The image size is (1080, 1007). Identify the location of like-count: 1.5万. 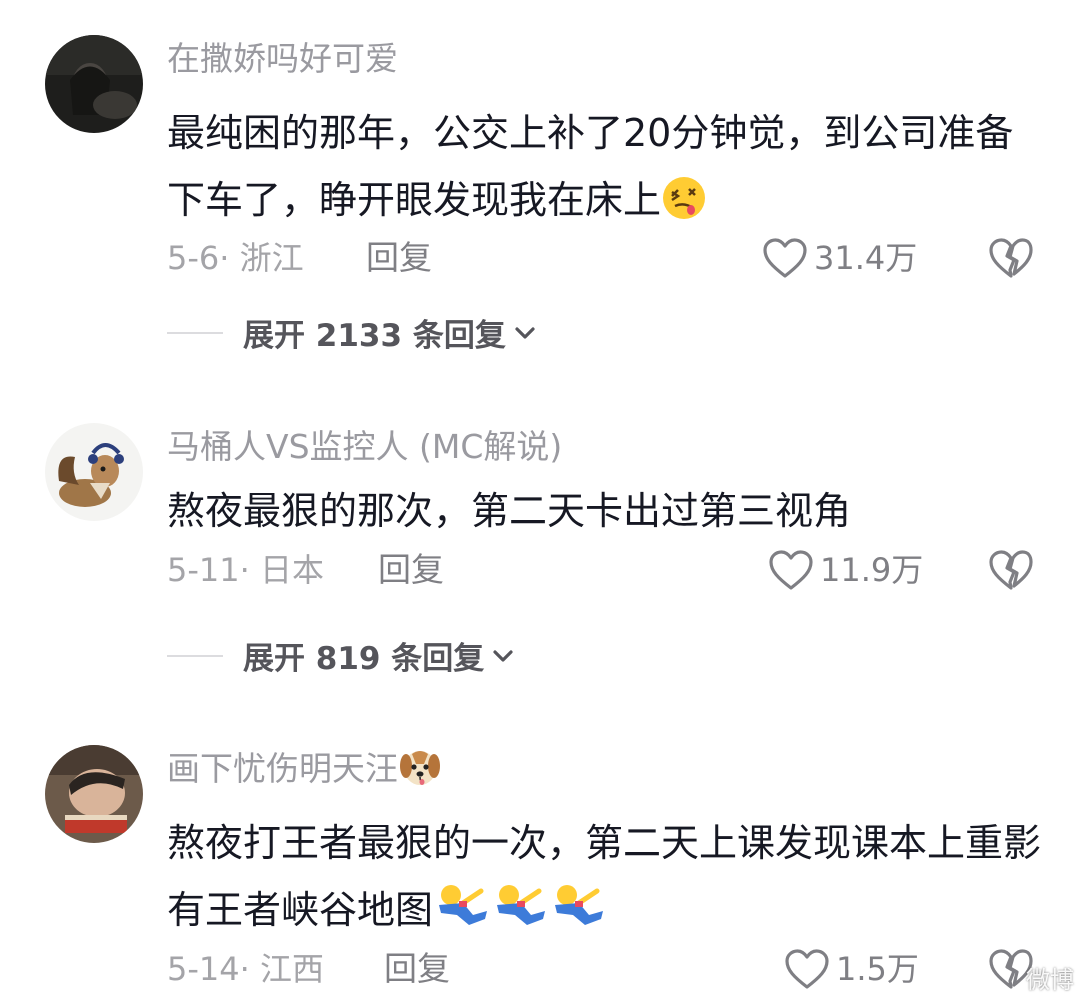
(877, 969).